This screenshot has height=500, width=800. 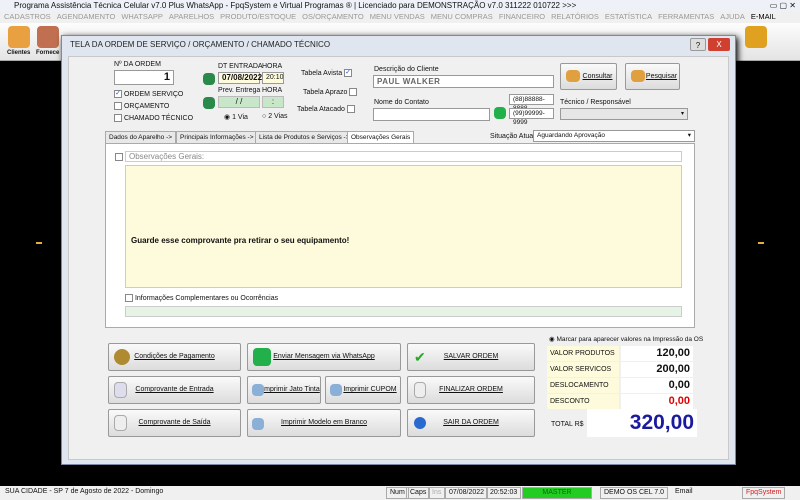 I want to click on total-label: TOTAL R$, so click(x=567, y=424).